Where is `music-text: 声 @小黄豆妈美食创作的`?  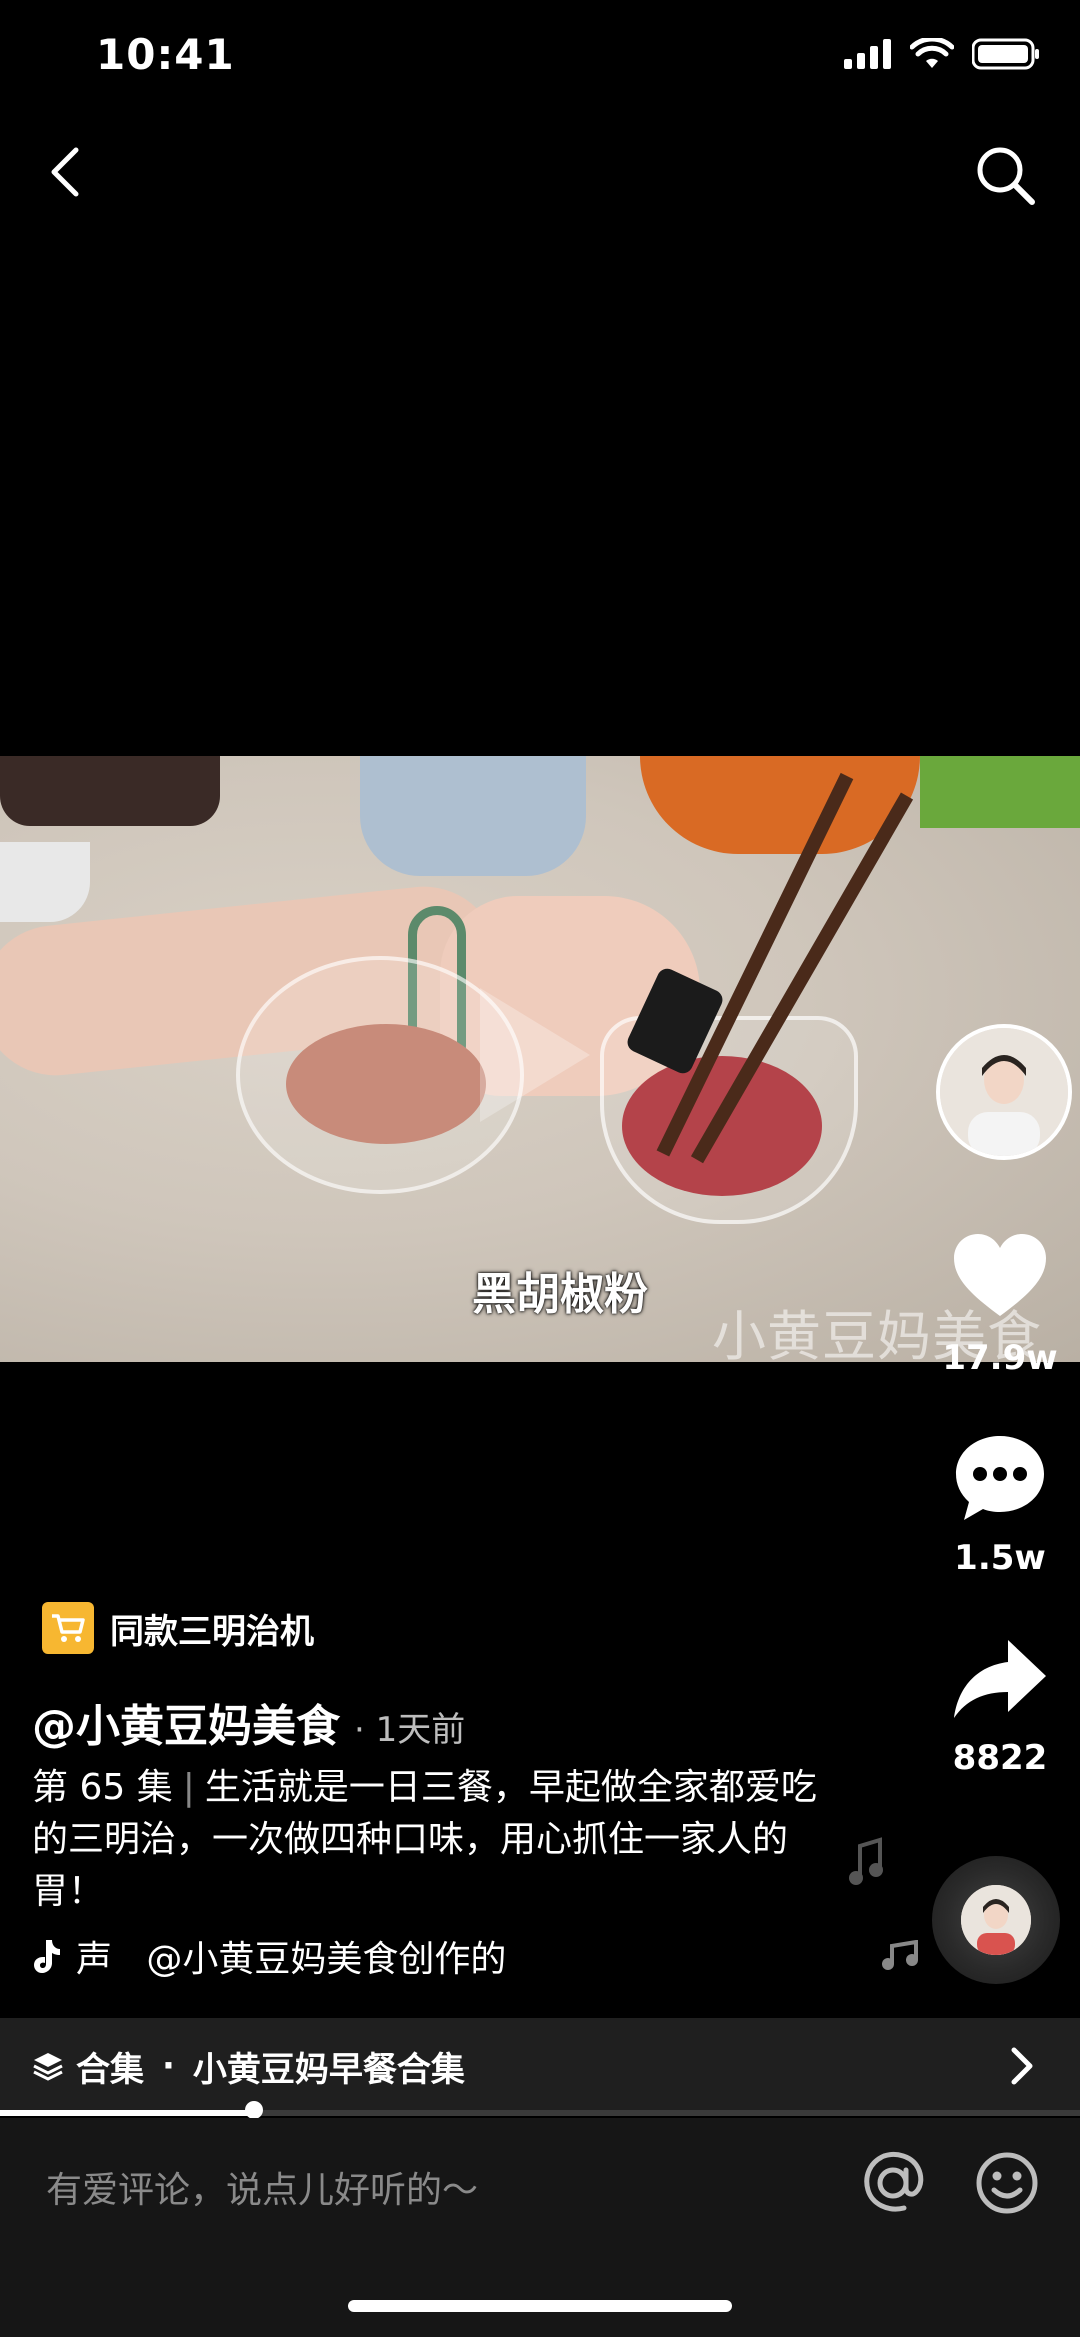 music-text: 声 @小黄豆妈美食创作的 is located at coordinates (291, 1959).